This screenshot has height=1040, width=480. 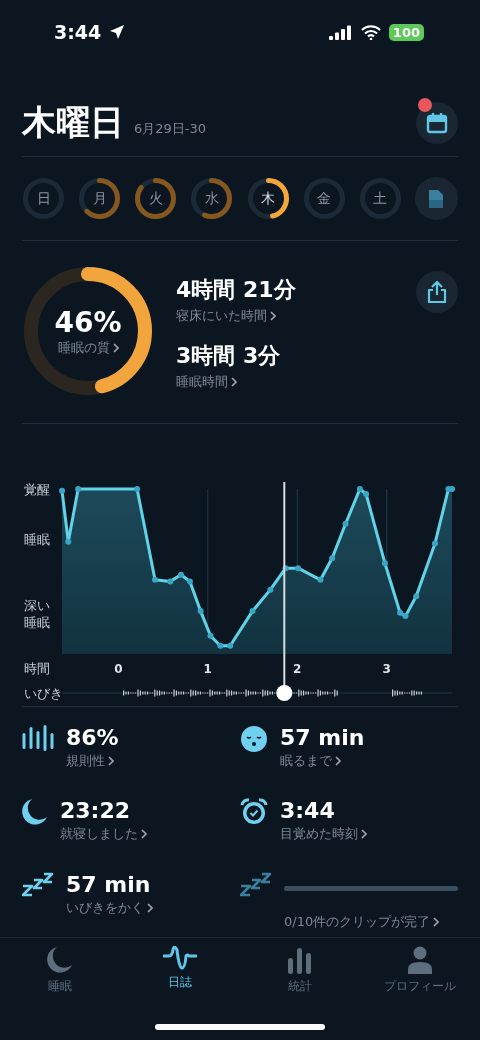 What do you see at coordinates (371, 921) in the screenshot?
I see `clips-link: 0/10件のクリップが完了` at bounding box center [371, 921].